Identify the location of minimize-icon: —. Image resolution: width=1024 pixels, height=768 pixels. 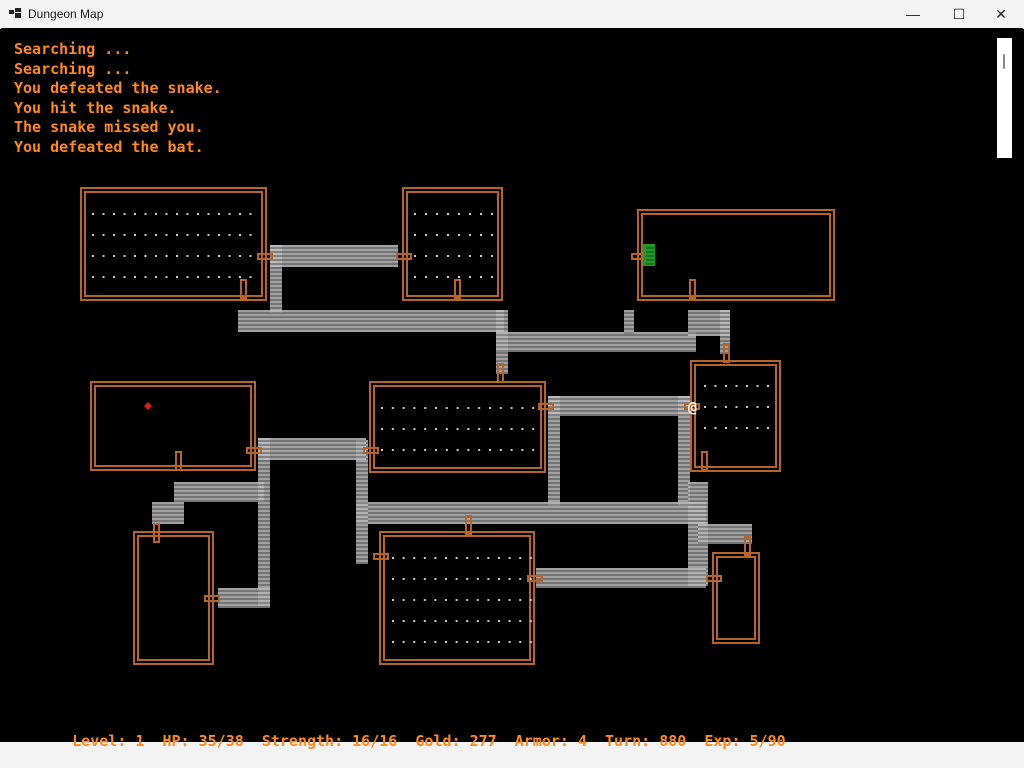
(913, 14).